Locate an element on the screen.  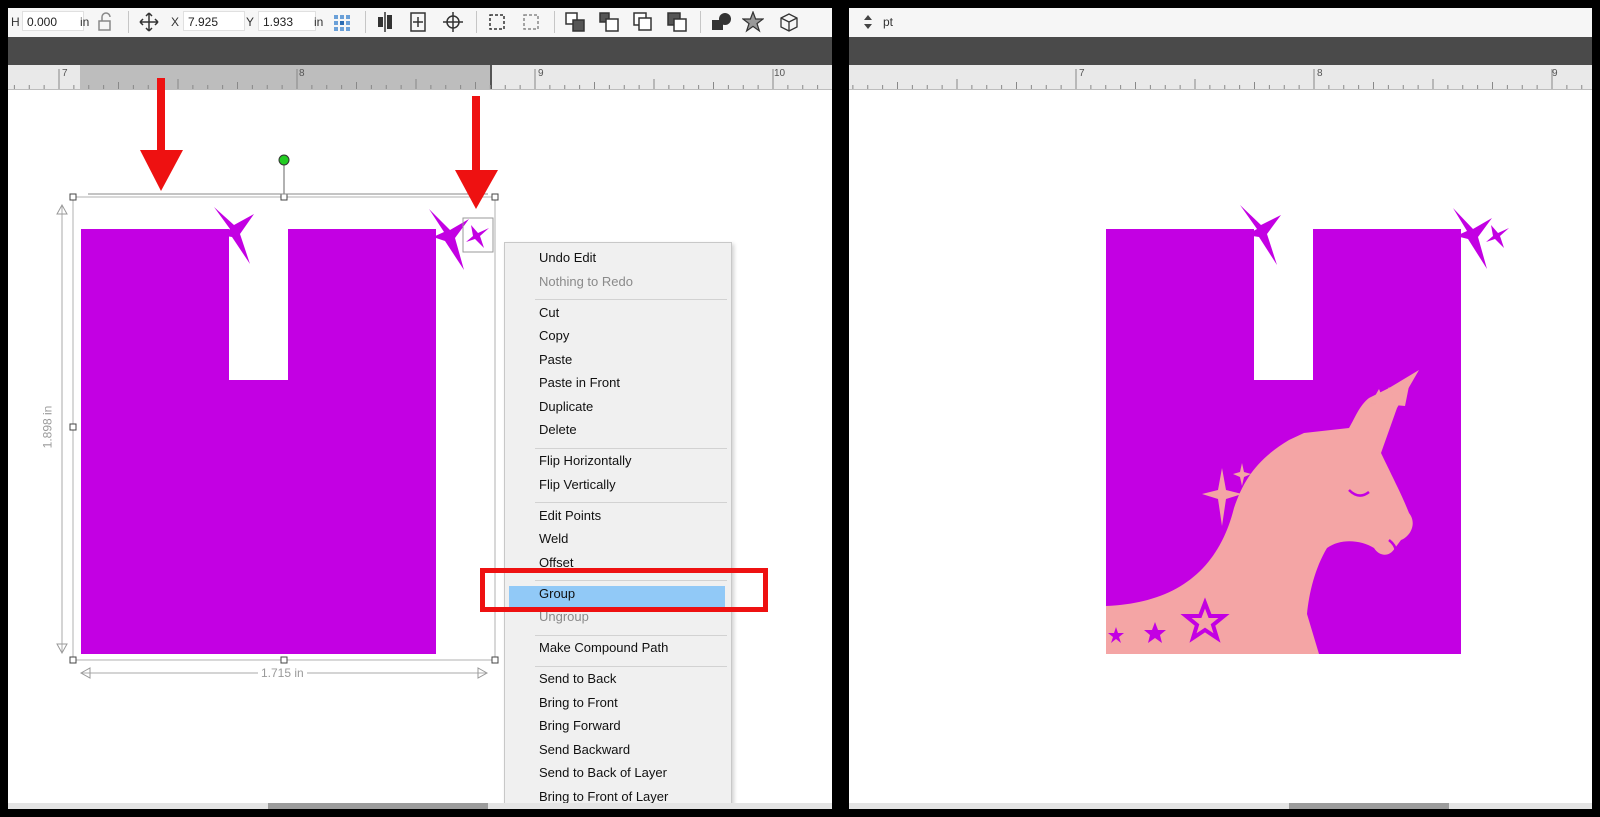
menu-item-make-compound-path: Make Compound Path is located at coordinates (603, 647).